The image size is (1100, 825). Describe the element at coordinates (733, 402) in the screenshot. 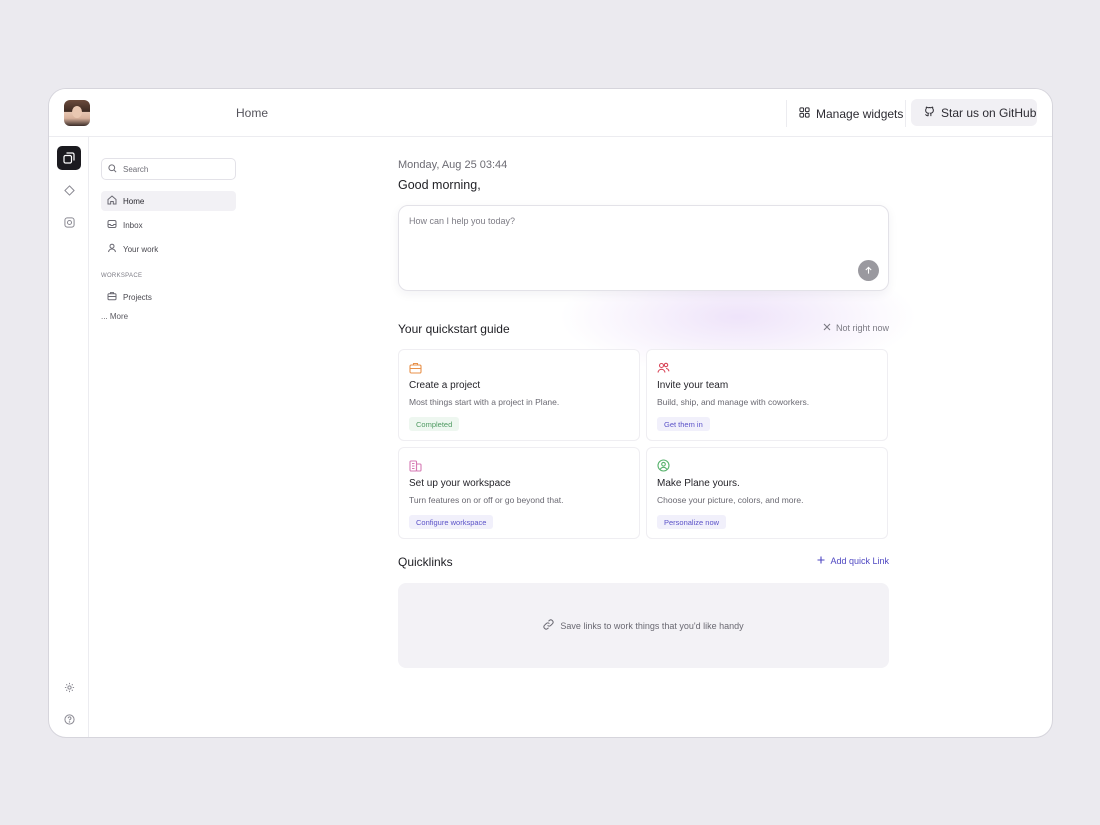

I see `card-description: Build, ship, and manage with coworkers.` at that location.